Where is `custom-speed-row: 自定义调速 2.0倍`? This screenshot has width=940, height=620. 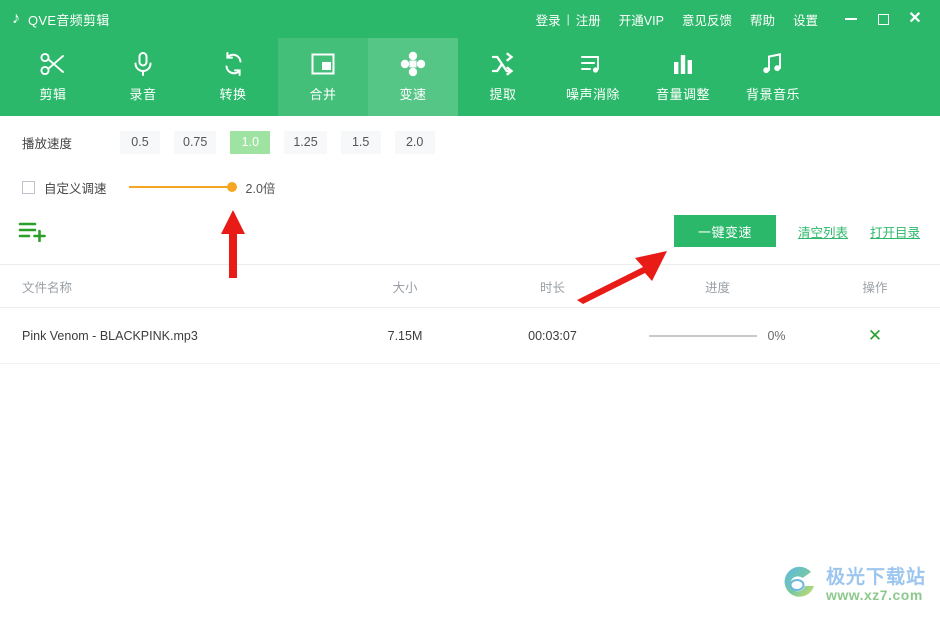 custom-speed-row: 自定义调速 2.0倍 is located at coordinates (470, 187).